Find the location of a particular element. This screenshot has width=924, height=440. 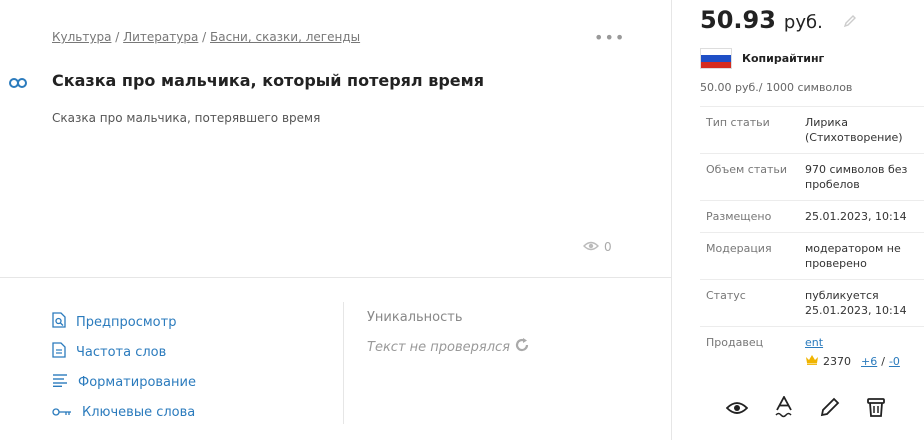

rate-label: 50.00 руб./ 1000 символов is located at coordinates (776, 87).